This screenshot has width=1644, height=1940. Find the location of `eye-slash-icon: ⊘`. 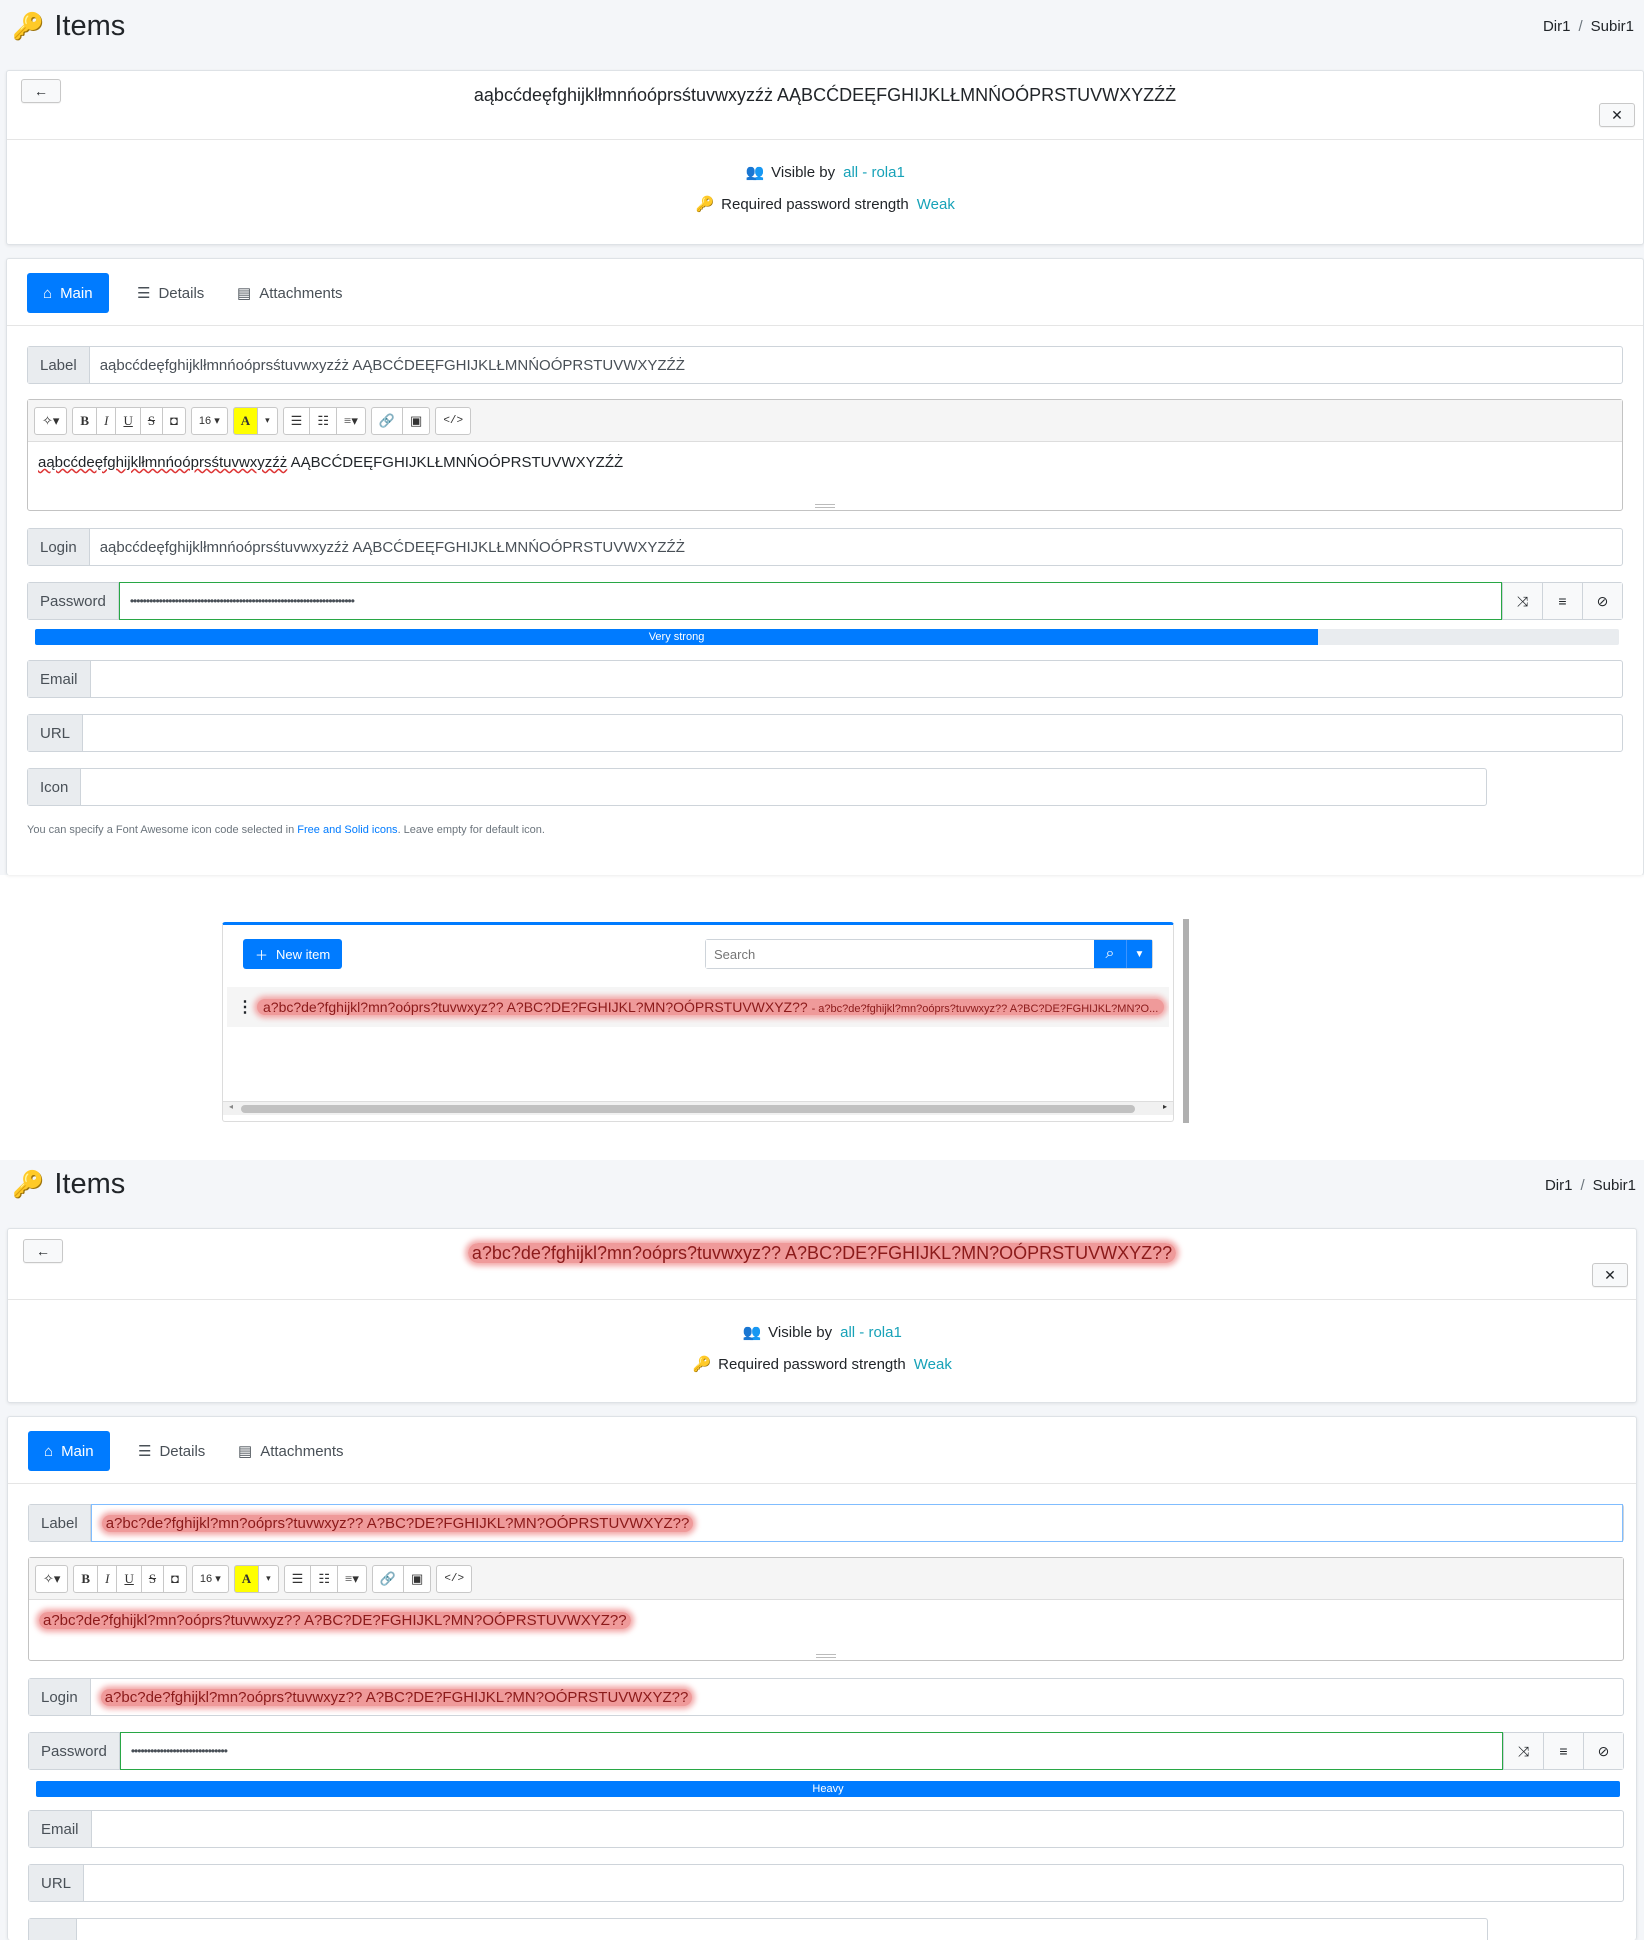

eye-slash-icon: ⊘ is located at coordinates (1602, 600).